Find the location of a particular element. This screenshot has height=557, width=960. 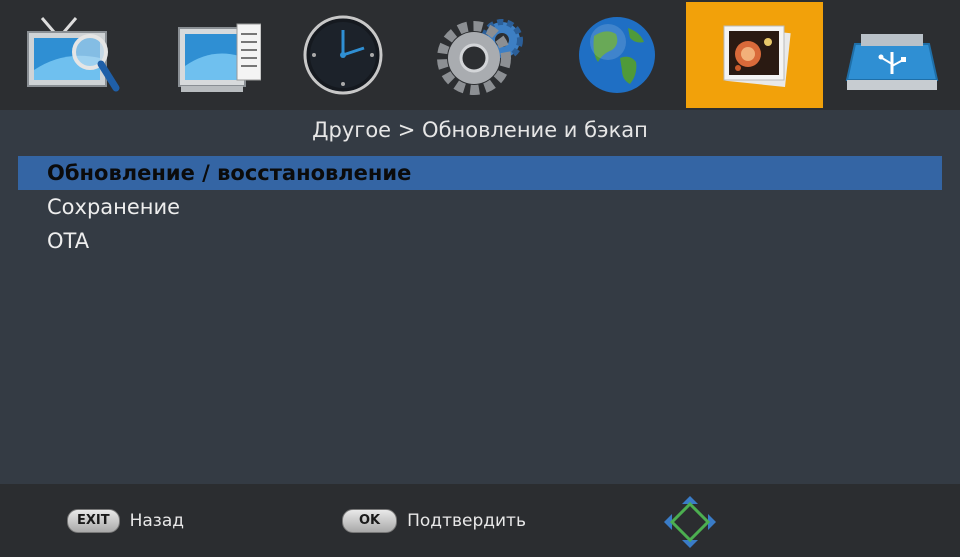

hint-confirm: OK Подтвердить is located at coordinates (434, 521).